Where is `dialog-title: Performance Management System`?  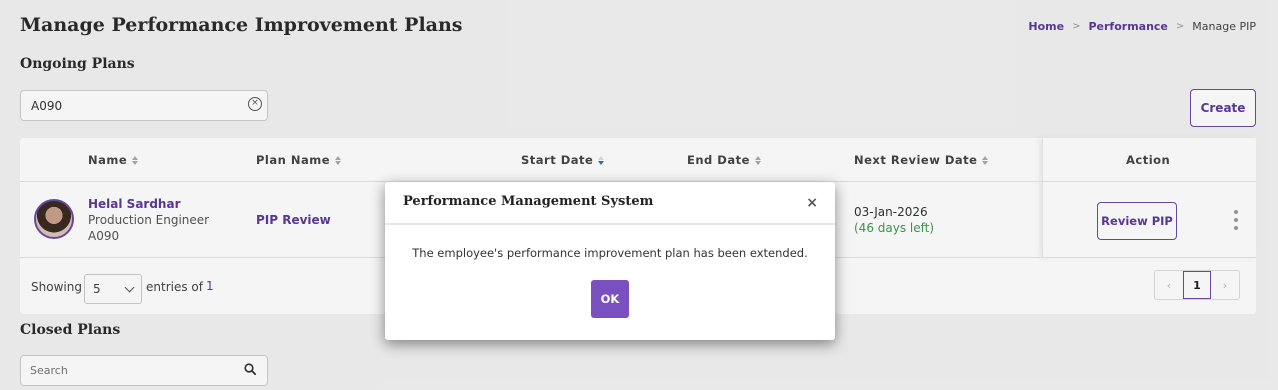 dialog-title: Performance Management System is located at coordinates (528, 201).